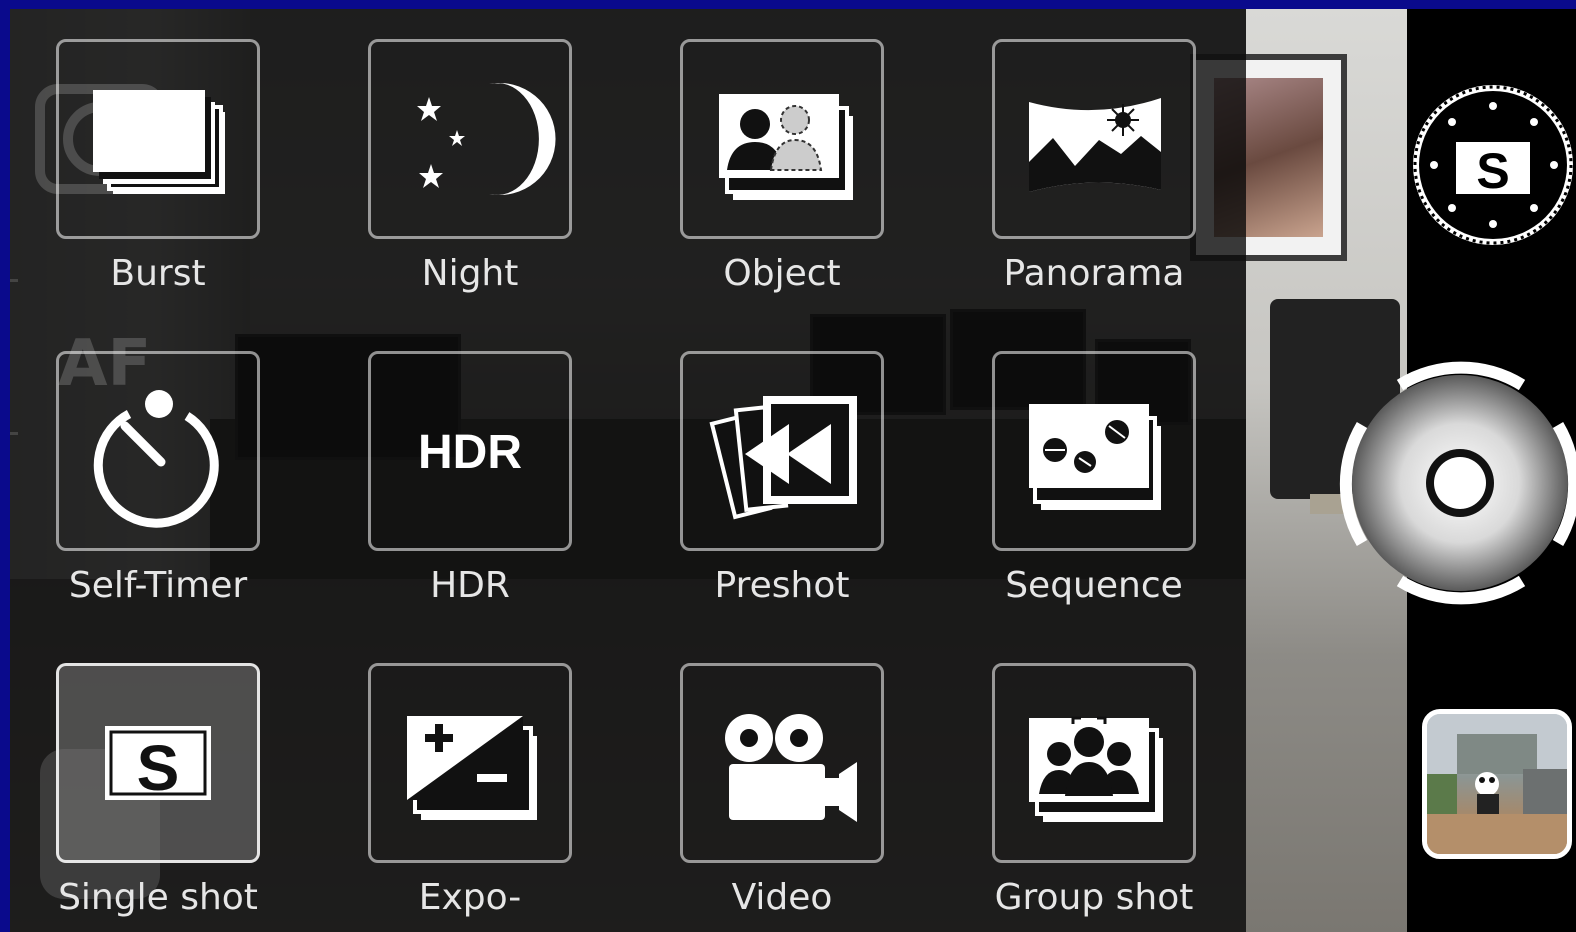 This screenshot has width=1576, height=932. I want to click on gallery-thumbnail-image, so click(1497, 784).